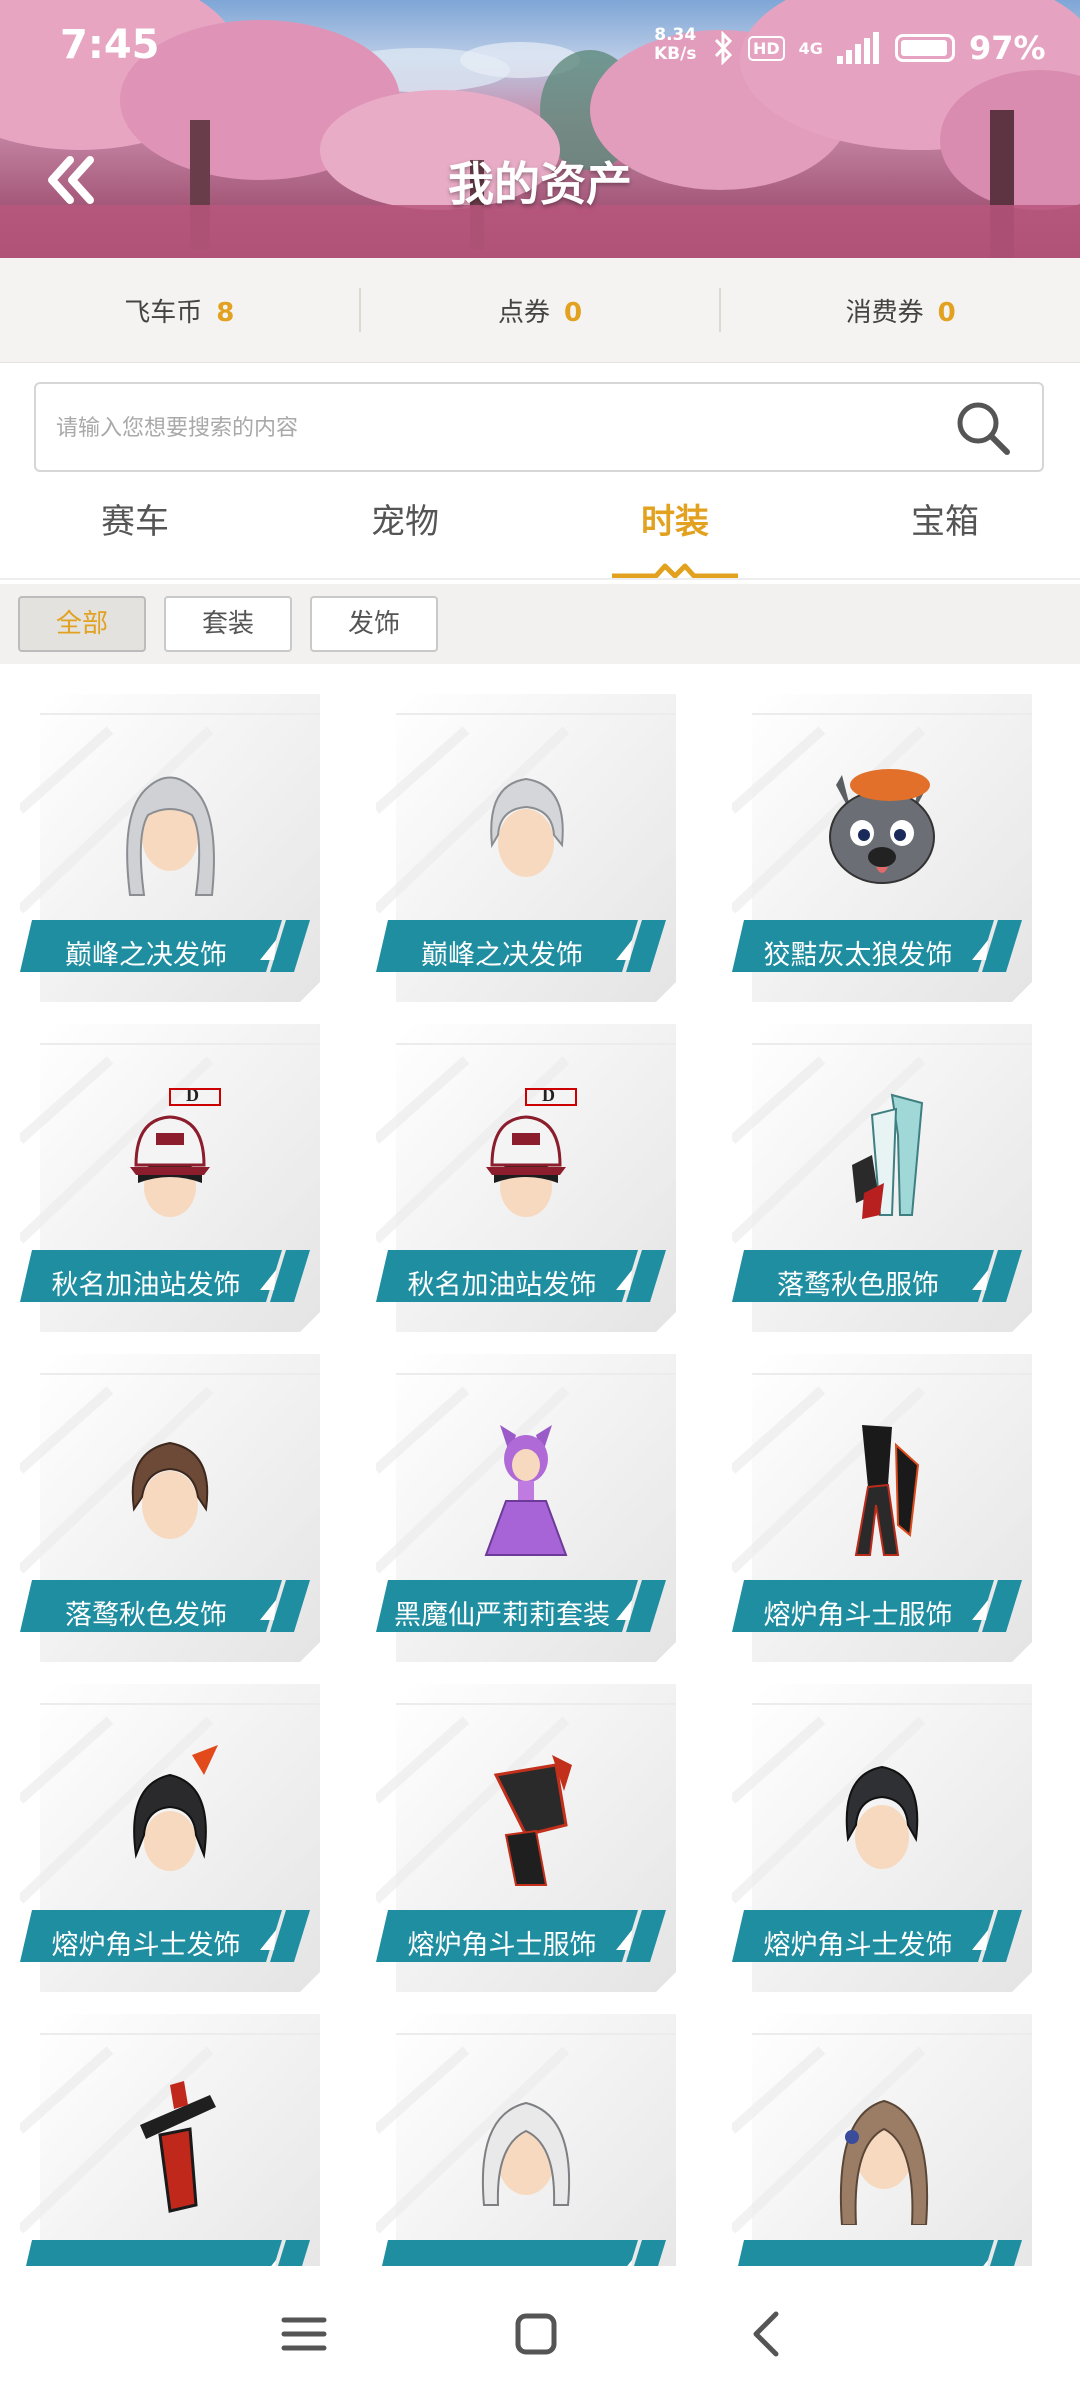  I want to click on battery-icon, so click(924, 48).